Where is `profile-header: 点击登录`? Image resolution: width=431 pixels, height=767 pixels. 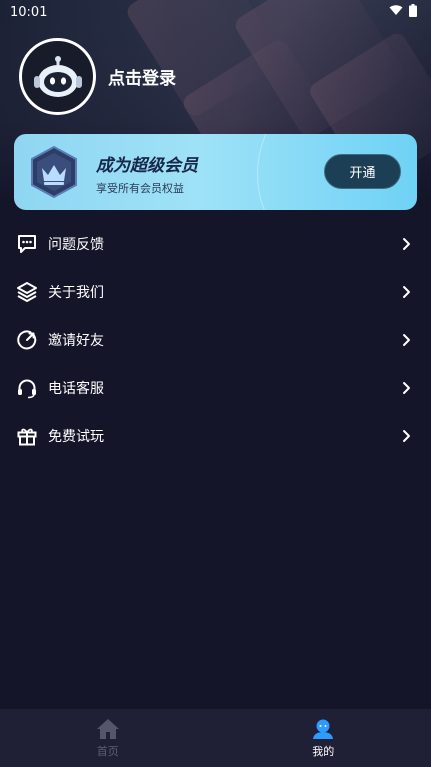
profile-header: 点击登录 is located at coordinates (97, 76).